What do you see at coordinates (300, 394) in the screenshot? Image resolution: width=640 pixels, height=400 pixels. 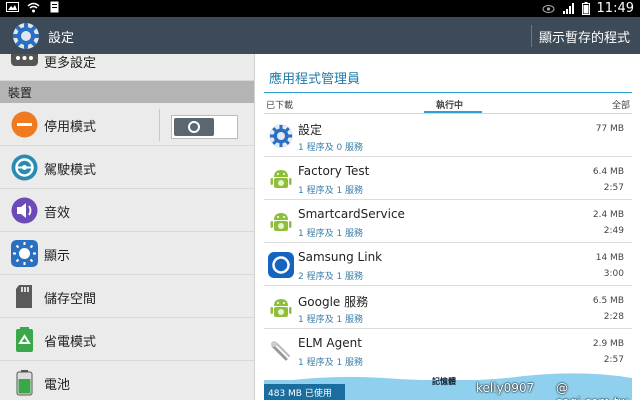 I see `memory-used-label: 483 MB 已使用` at bounding box center [300, 394].